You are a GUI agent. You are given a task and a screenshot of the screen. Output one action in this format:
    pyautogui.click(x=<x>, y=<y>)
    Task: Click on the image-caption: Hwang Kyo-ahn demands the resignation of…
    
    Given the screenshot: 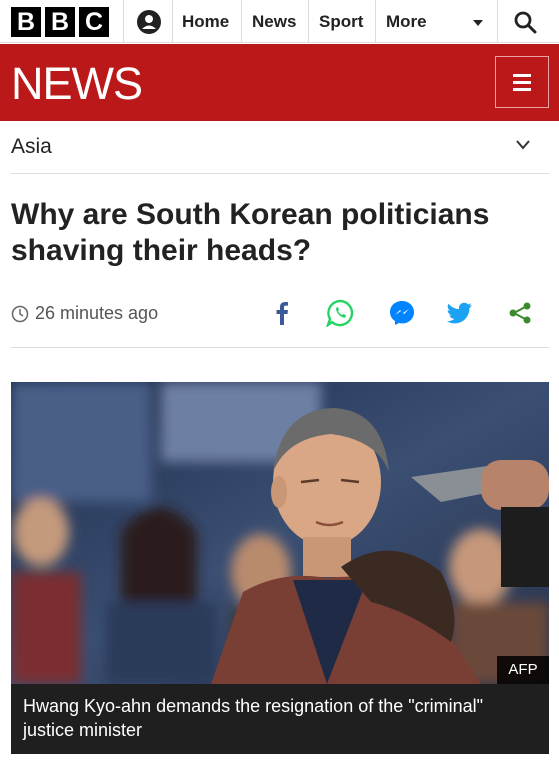 What is the action you would take?
    pyautogui.click(x=280, y=719)
    